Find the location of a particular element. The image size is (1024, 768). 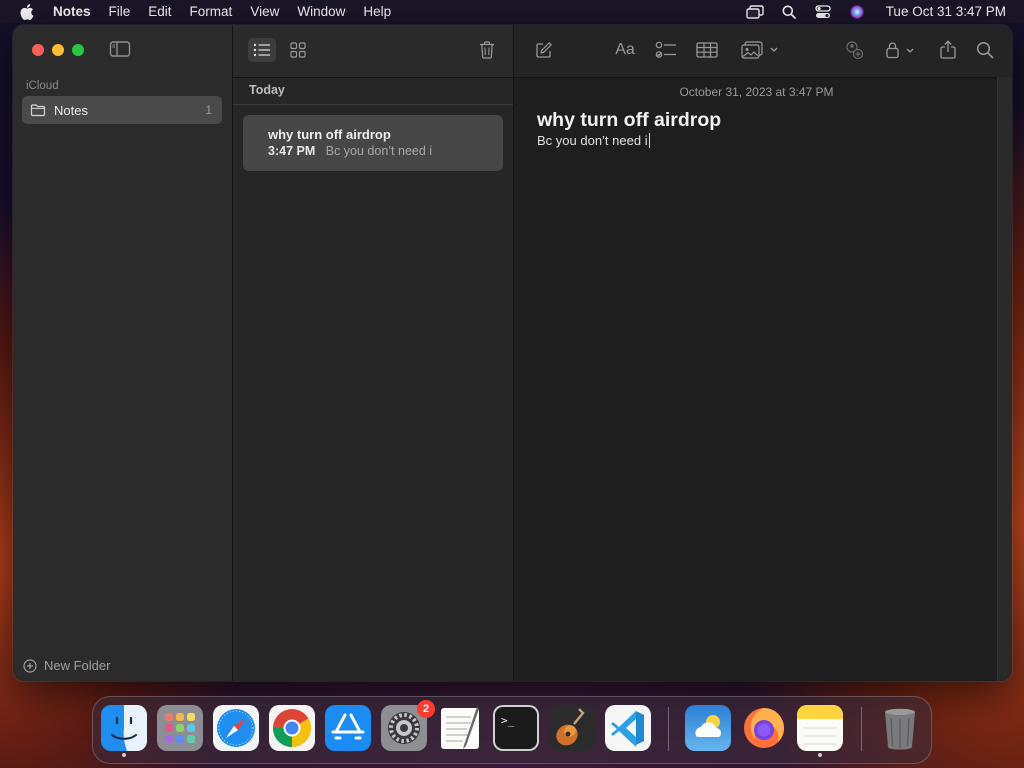

editor-toolbar: Aa is located at coordinates (763, 51).